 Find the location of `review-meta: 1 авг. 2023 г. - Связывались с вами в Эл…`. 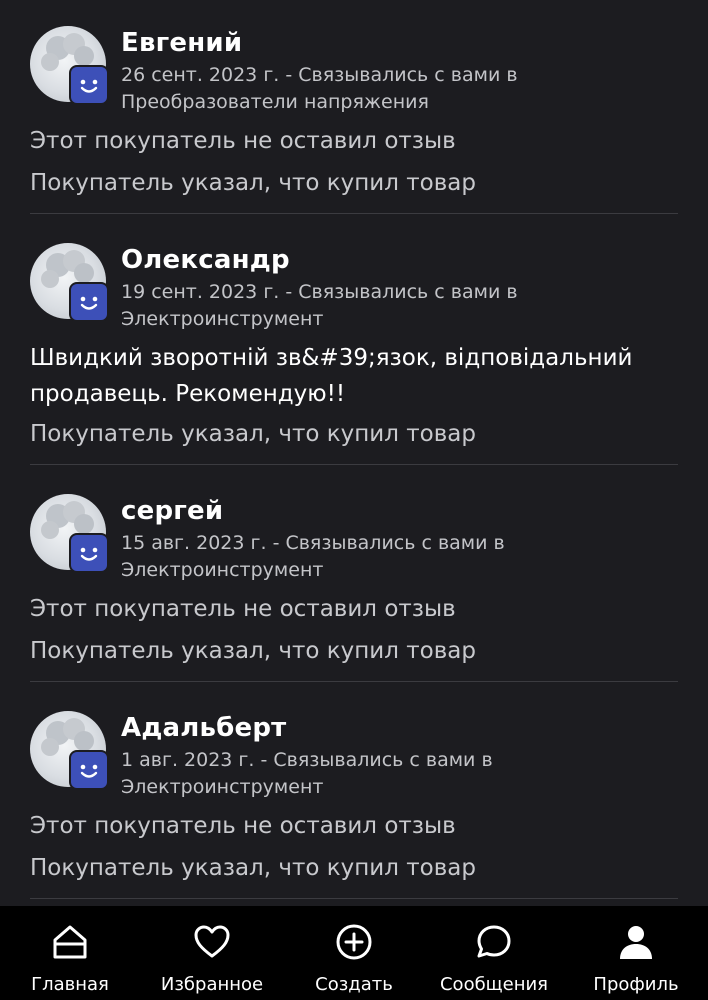

review-meta: 1 авг. 2023 г. - Связывались с вами в Эл… is located at coordinates (307, 773).